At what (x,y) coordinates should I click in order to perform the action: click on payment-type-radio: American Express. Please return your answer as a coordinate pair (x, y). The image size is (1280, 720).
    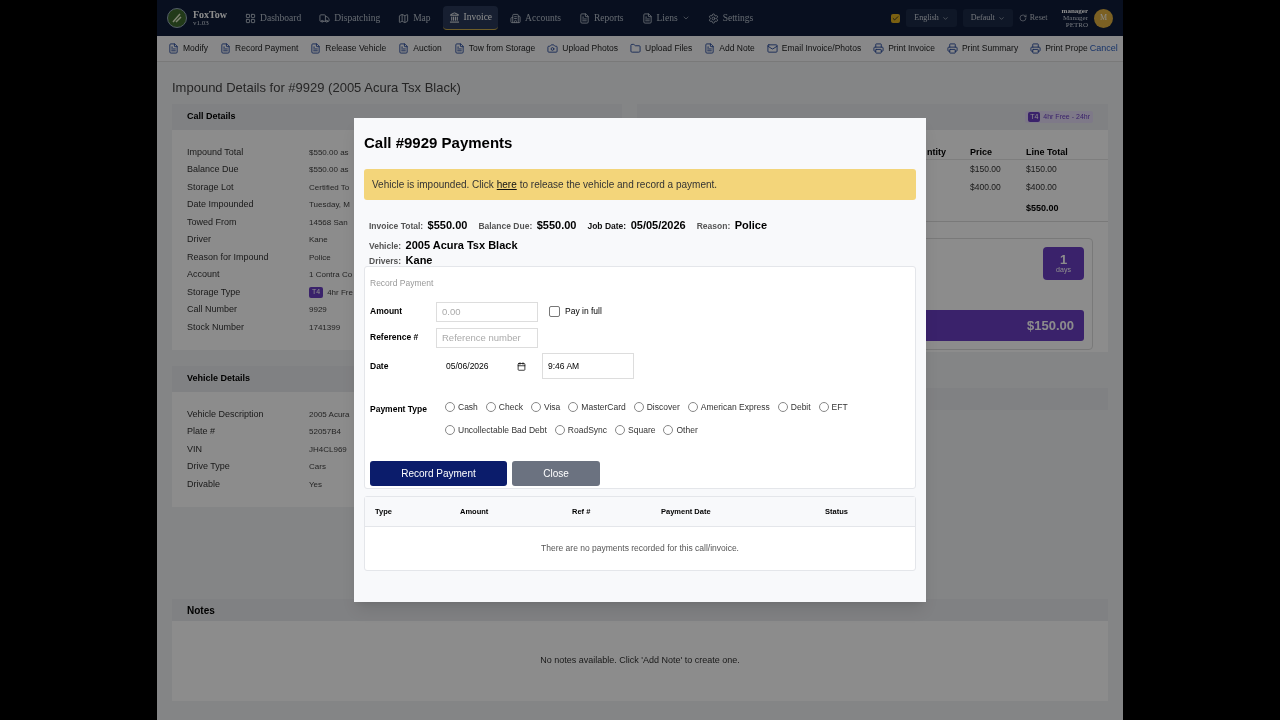
    Looking at the image, I should click on (728, 407).